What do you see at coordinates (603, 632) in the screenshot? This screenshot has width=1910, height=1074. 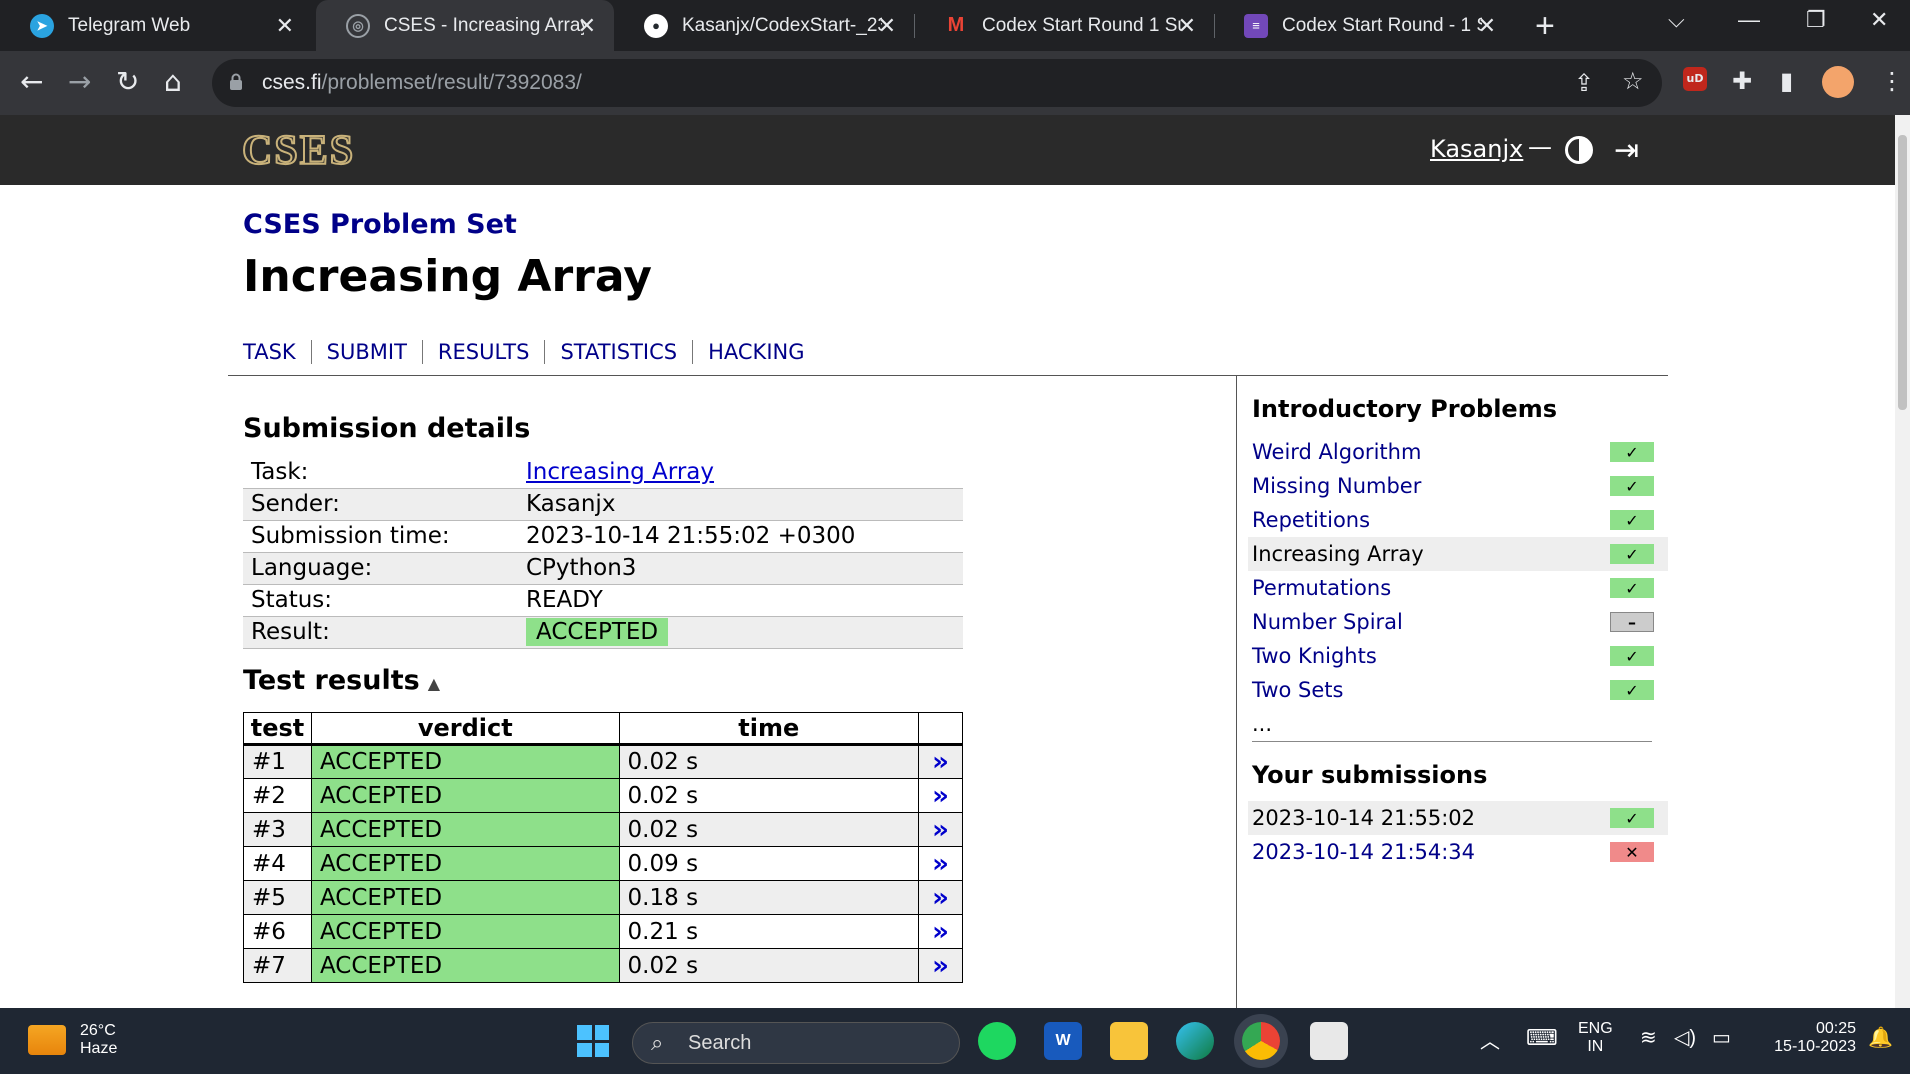 I see `table-row: Result: ACCEPTED` at bounding box center [603, 632].